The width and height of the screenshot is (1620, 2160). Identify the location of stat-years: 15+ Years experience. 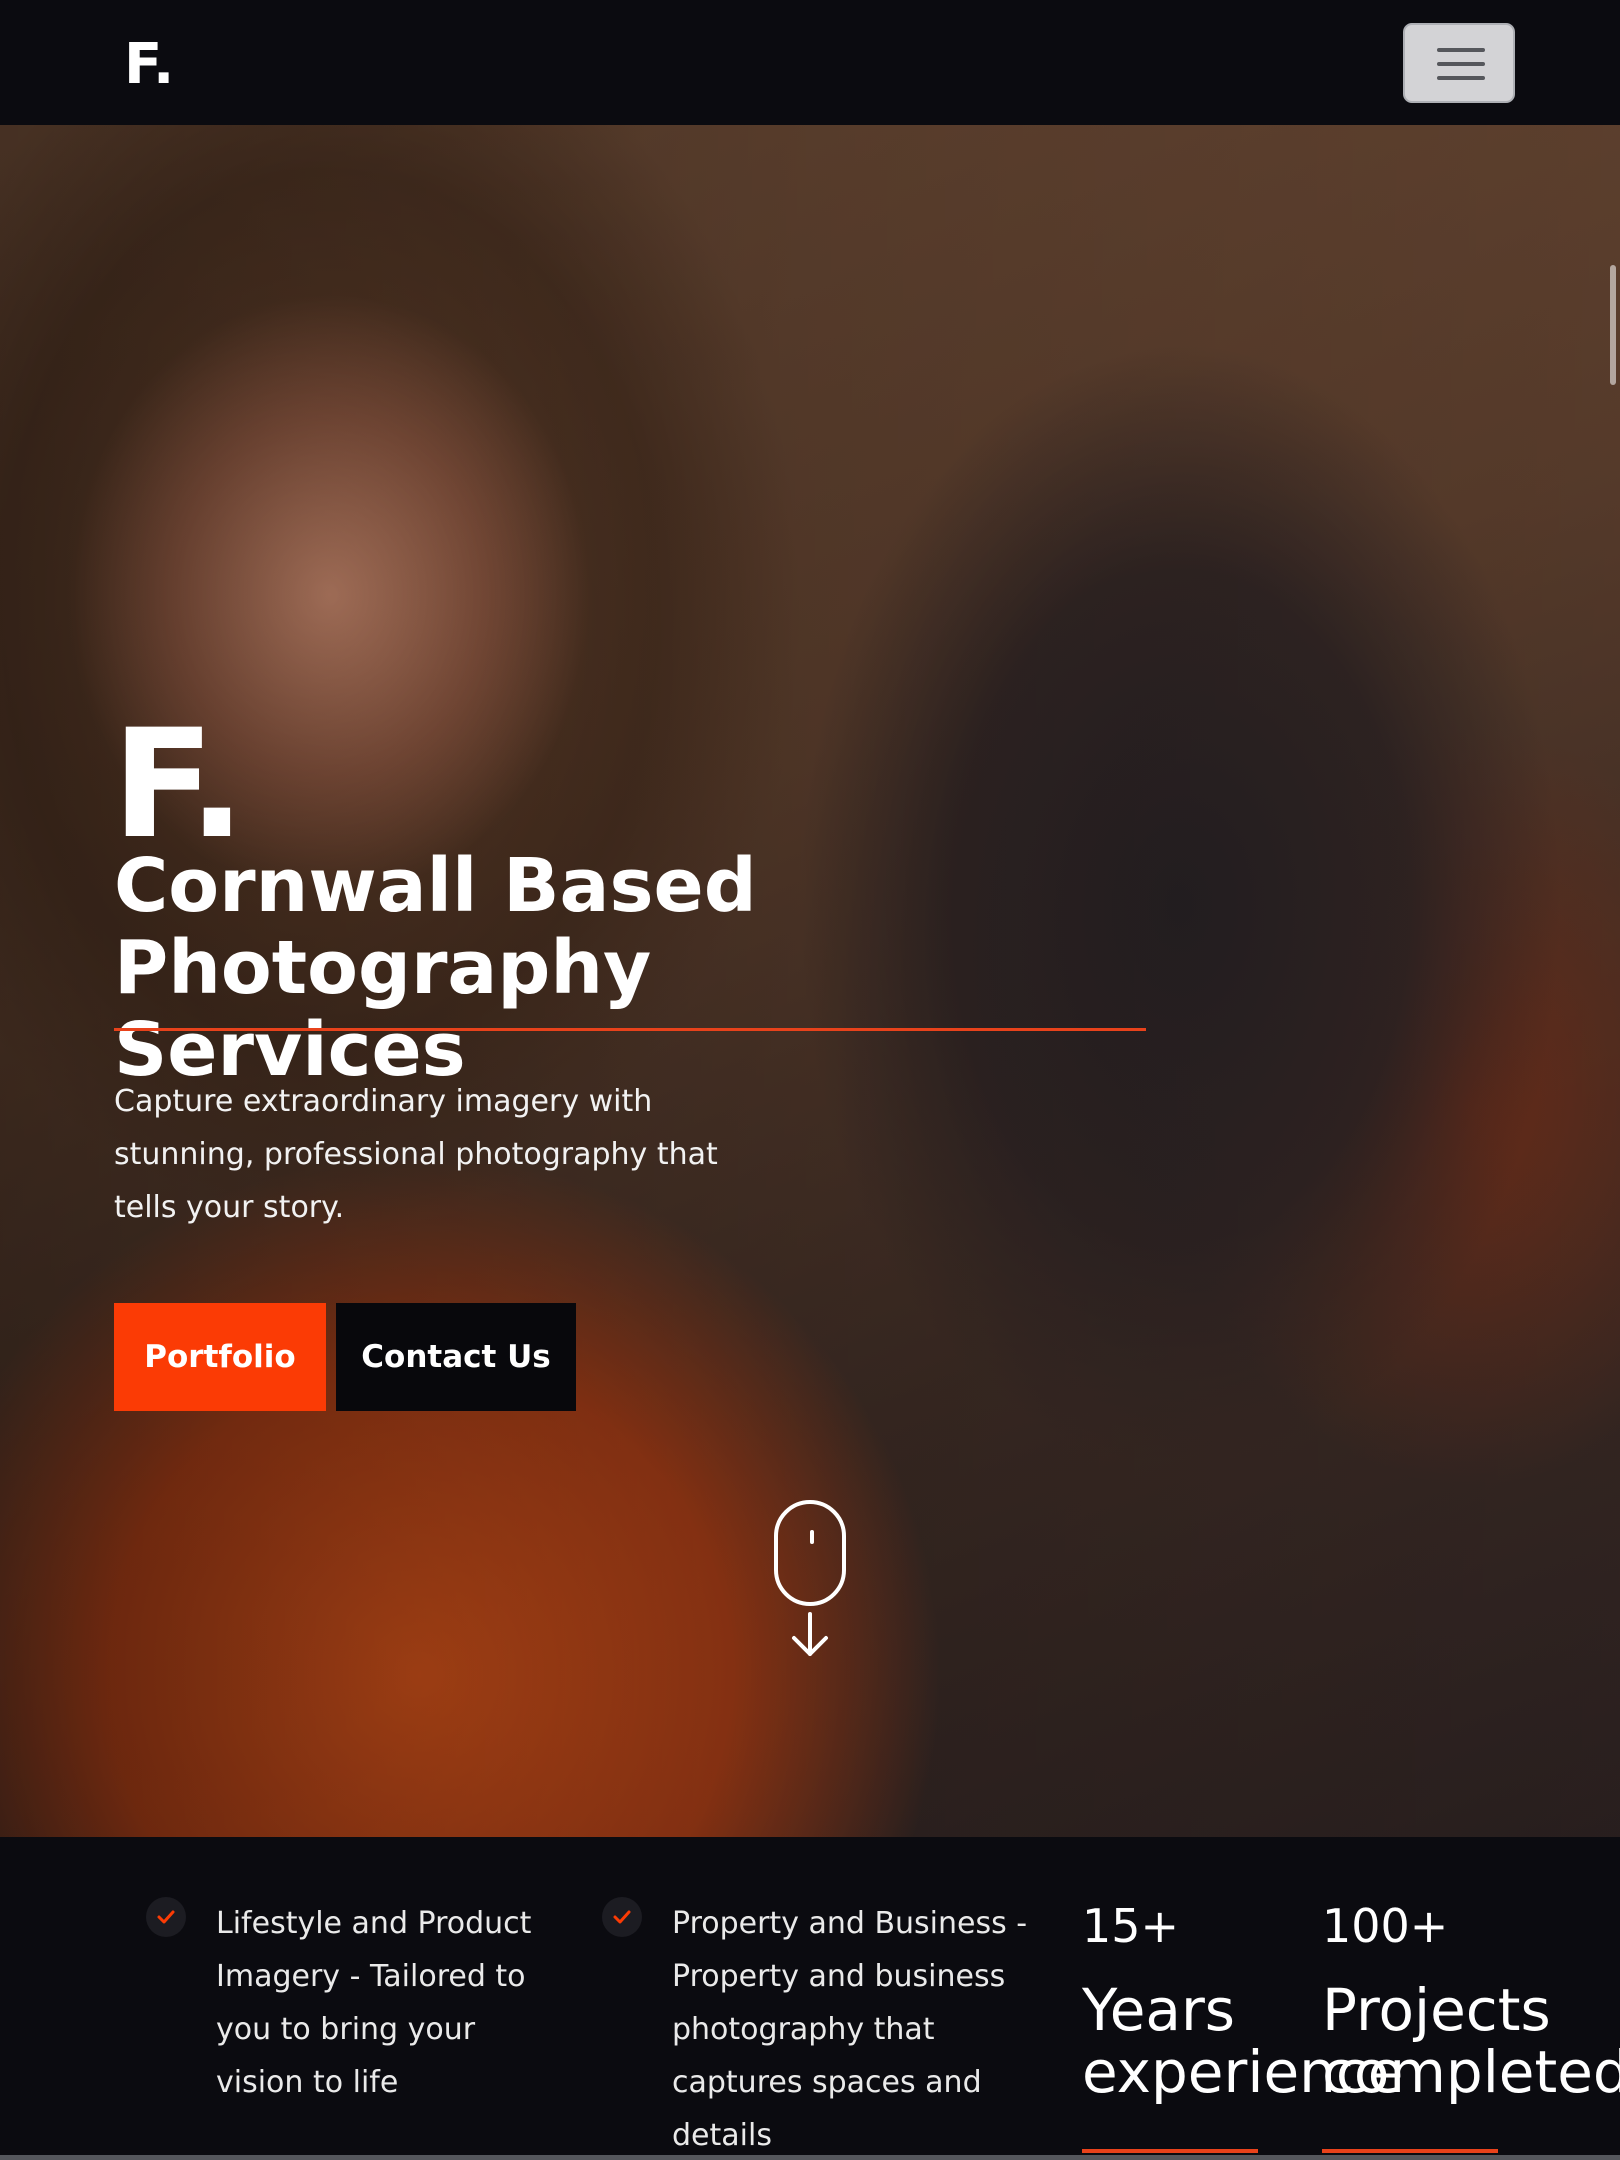
(1243, 2001).